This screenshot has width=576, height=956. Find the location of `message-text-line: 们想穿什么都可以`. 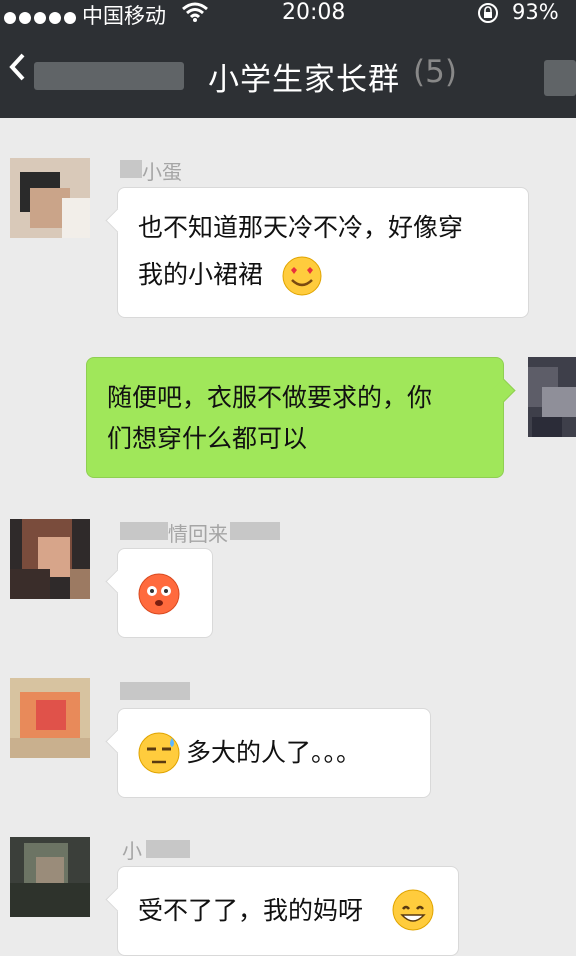

message-text-line: 们想穿什么都可以 is located at coordinates (207, 438).